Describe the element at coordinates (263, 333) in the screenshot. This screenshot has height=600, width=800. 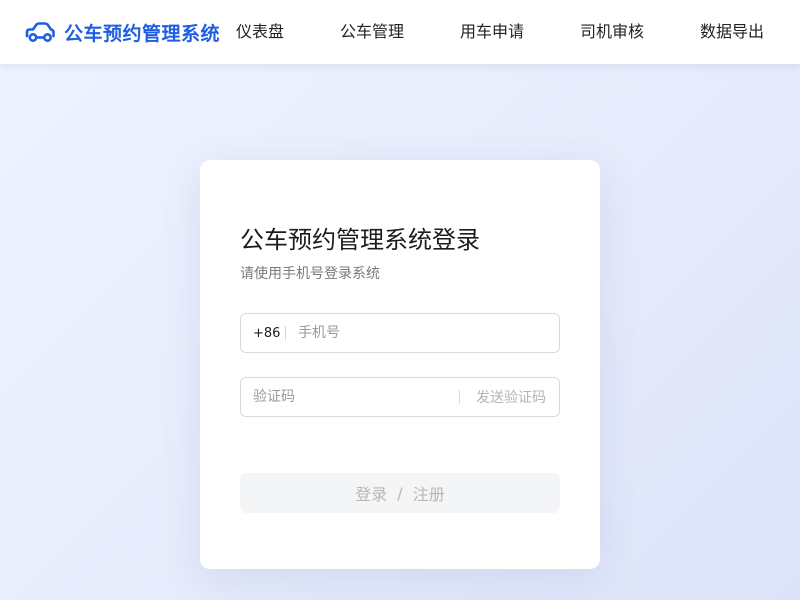
I see `country-code-prefix: +86` at that location.